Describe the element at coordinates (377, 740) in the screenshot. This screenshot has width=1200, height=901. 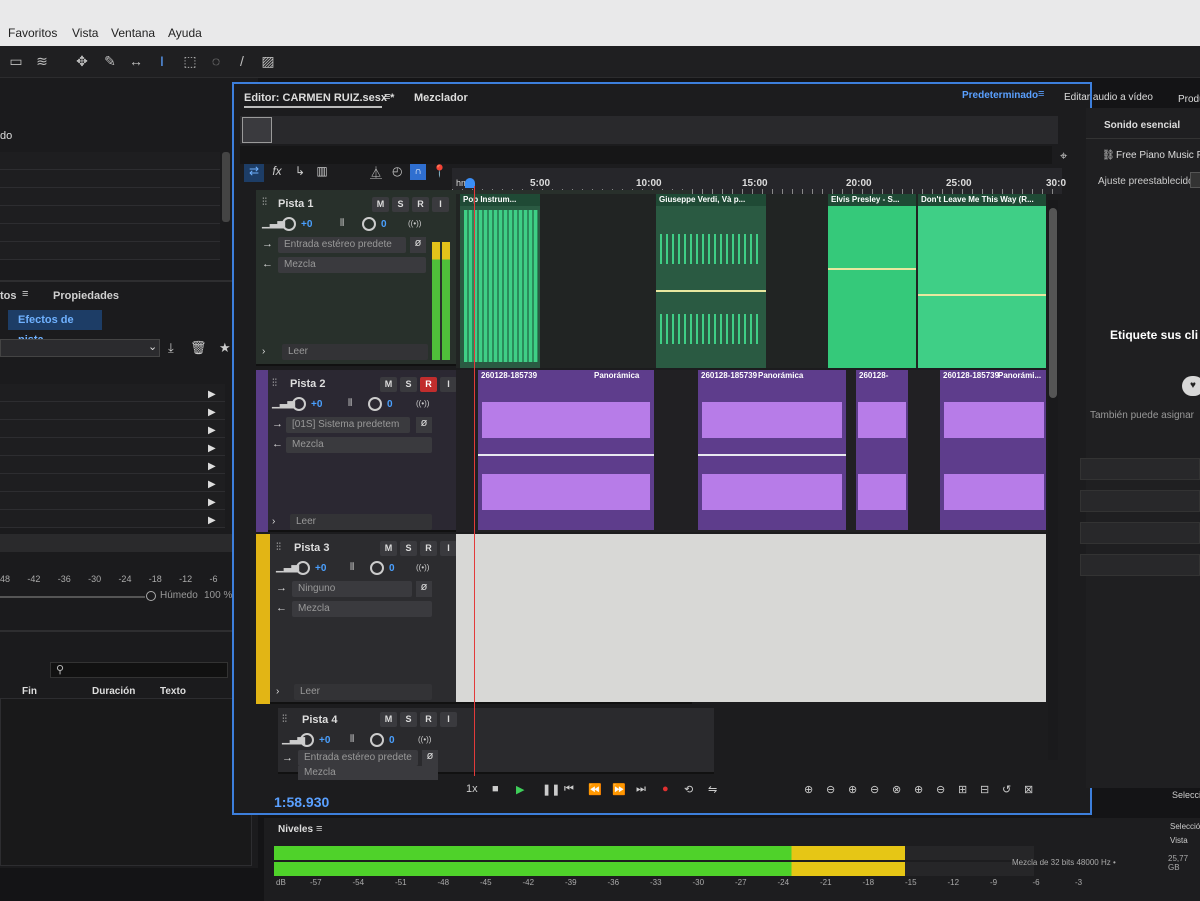
I see `track-4-pan-knob` at that location.